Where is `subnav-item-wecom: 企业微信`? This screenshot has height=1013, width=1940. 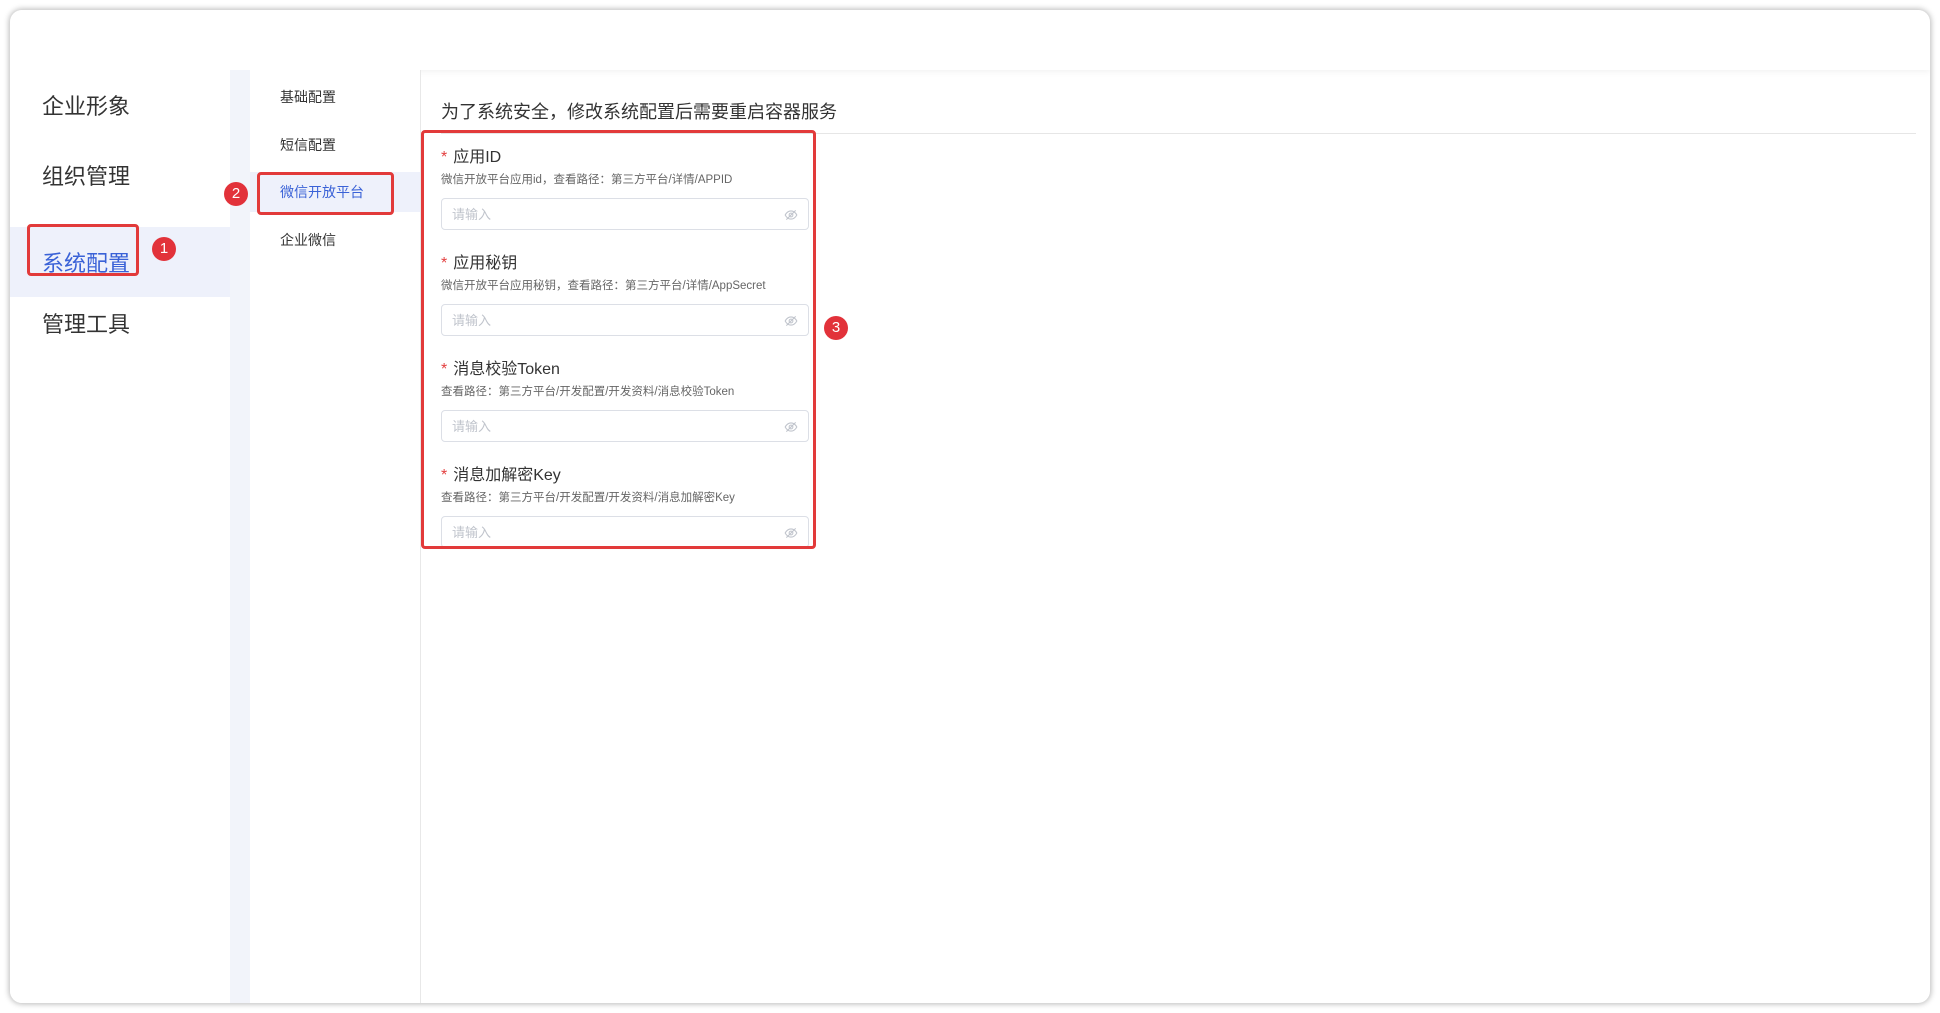
subnav-item-wecom: 企业微信 is located at coordinates (335, 240).